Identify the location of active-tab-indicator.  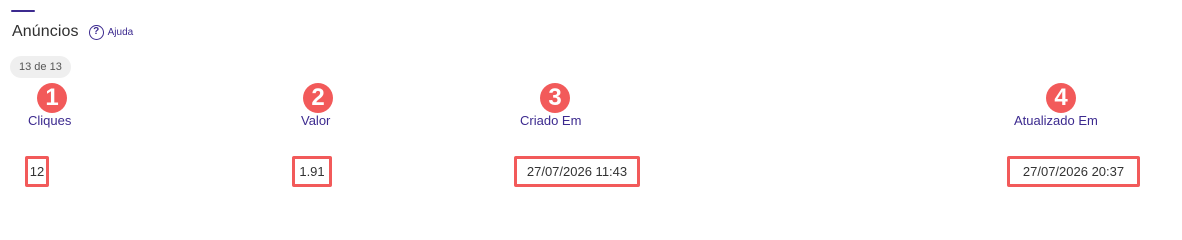
(23, 11).